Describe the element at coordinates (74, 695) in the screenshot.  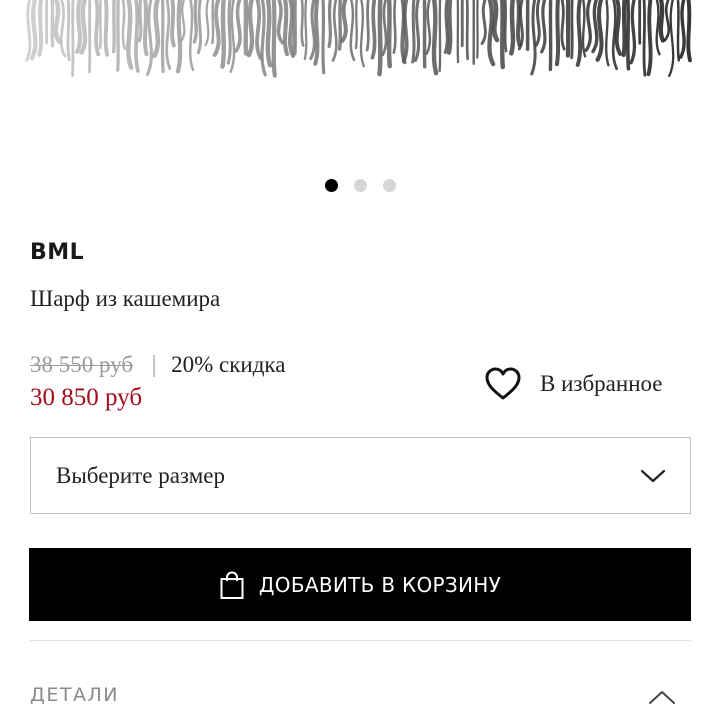
I see `details-label: ДЕТАЛИ` at that location.